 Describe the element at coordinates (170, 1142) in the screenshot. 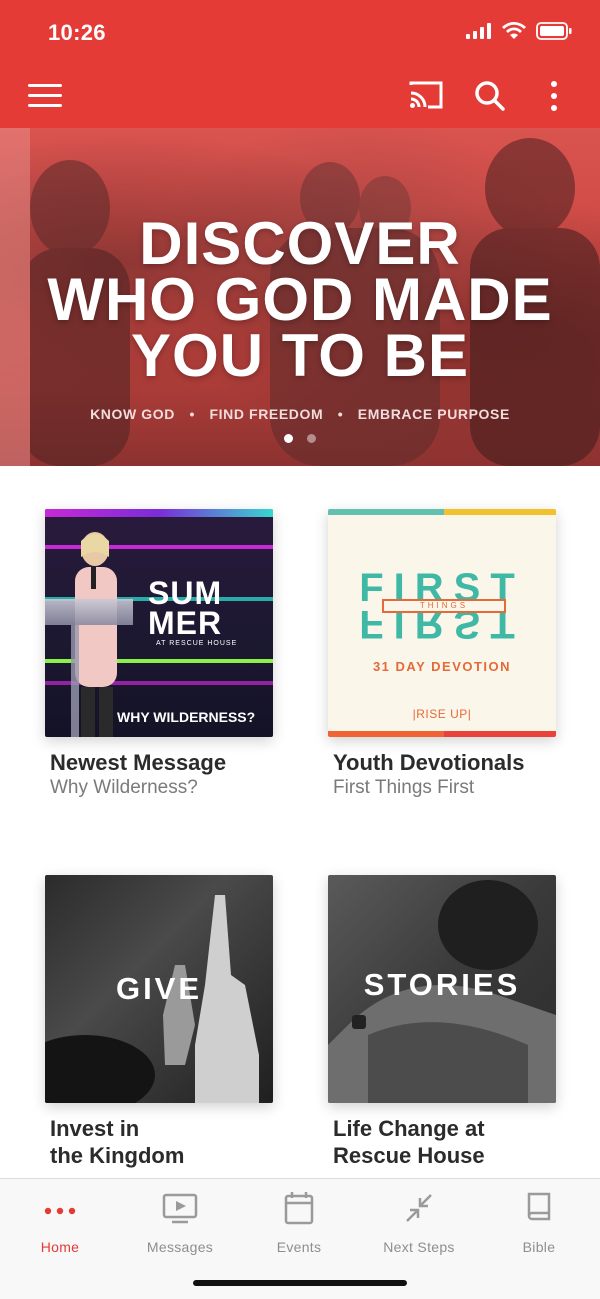

I see `card-title: Invest in the Kingdom` at that location.